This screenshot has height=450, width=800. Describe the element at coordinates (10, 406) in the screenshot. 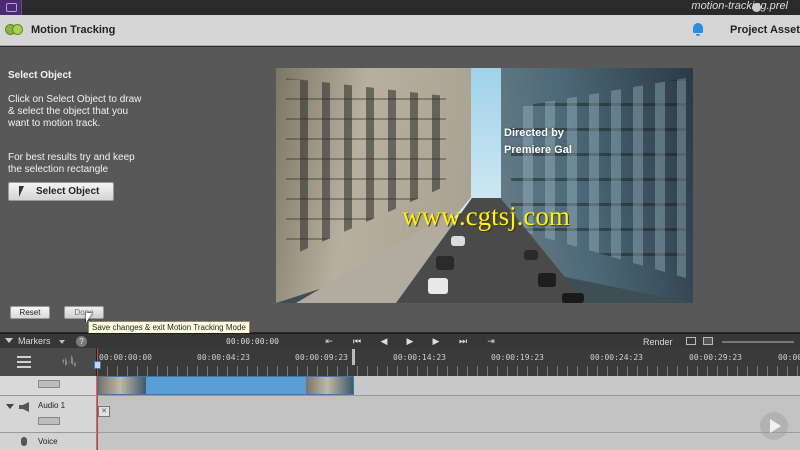

I see `expand-arrow-icon` at that location.